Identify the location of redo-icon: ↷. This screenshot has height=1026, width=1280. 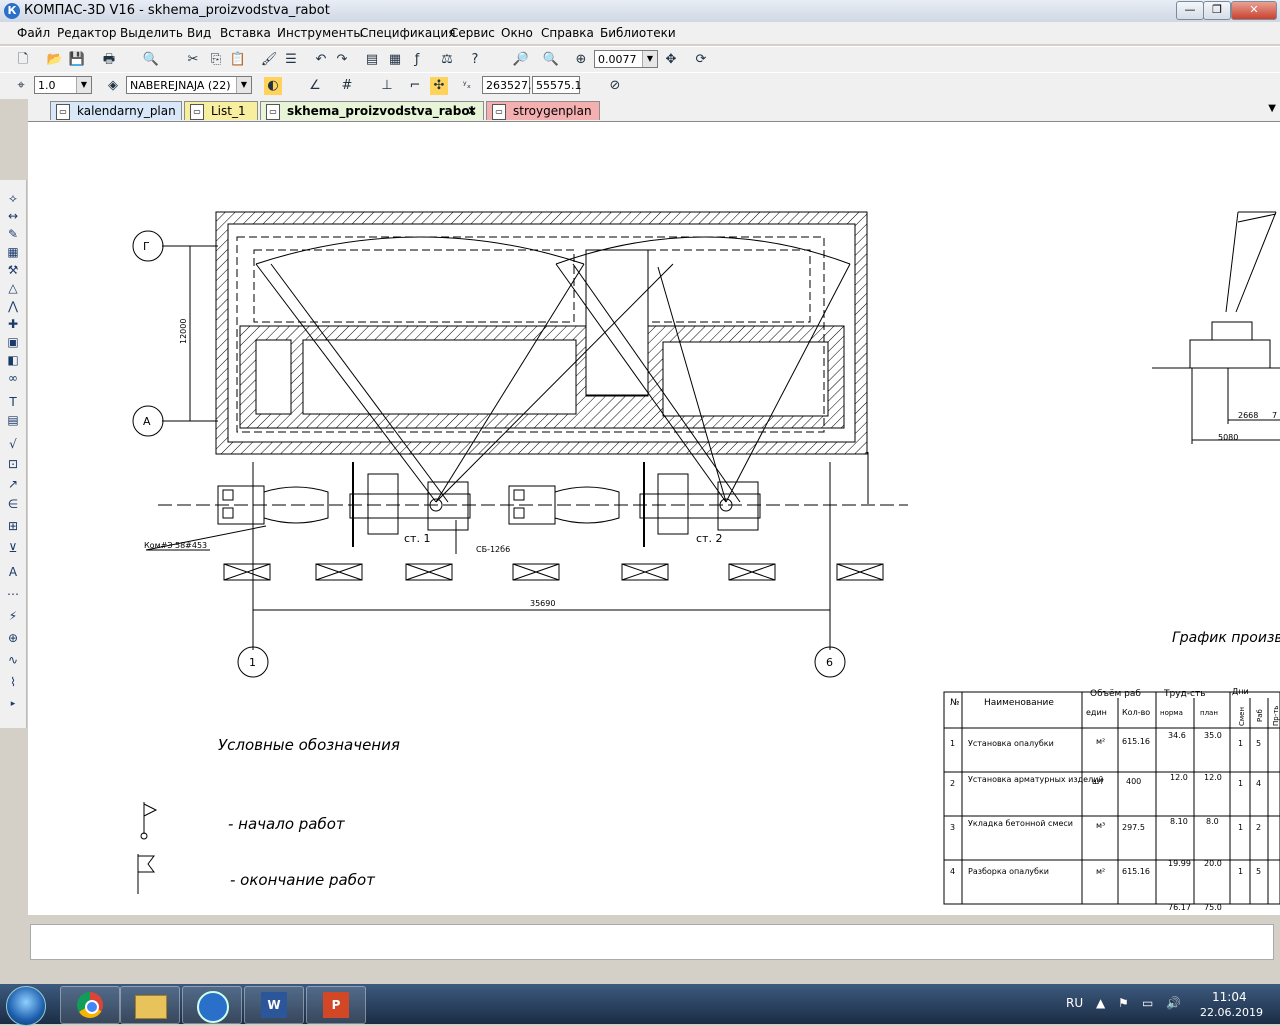
(342, 60).